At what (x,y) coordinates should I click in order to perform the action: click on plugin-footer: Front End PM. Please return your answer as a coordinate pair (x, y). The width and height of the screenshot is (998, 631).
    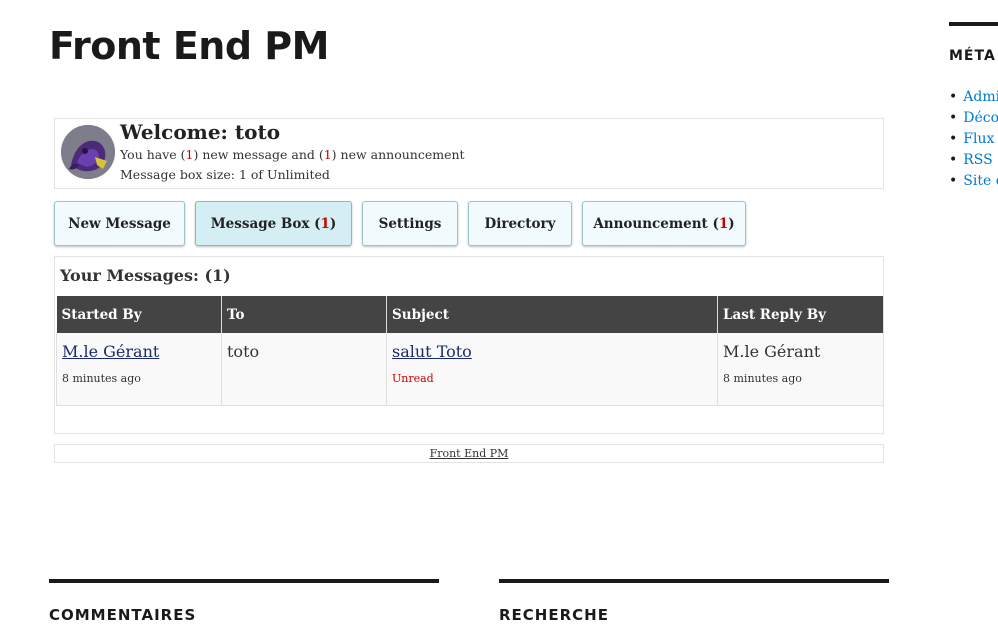
    Looking at the image, I should click on (469, 453).